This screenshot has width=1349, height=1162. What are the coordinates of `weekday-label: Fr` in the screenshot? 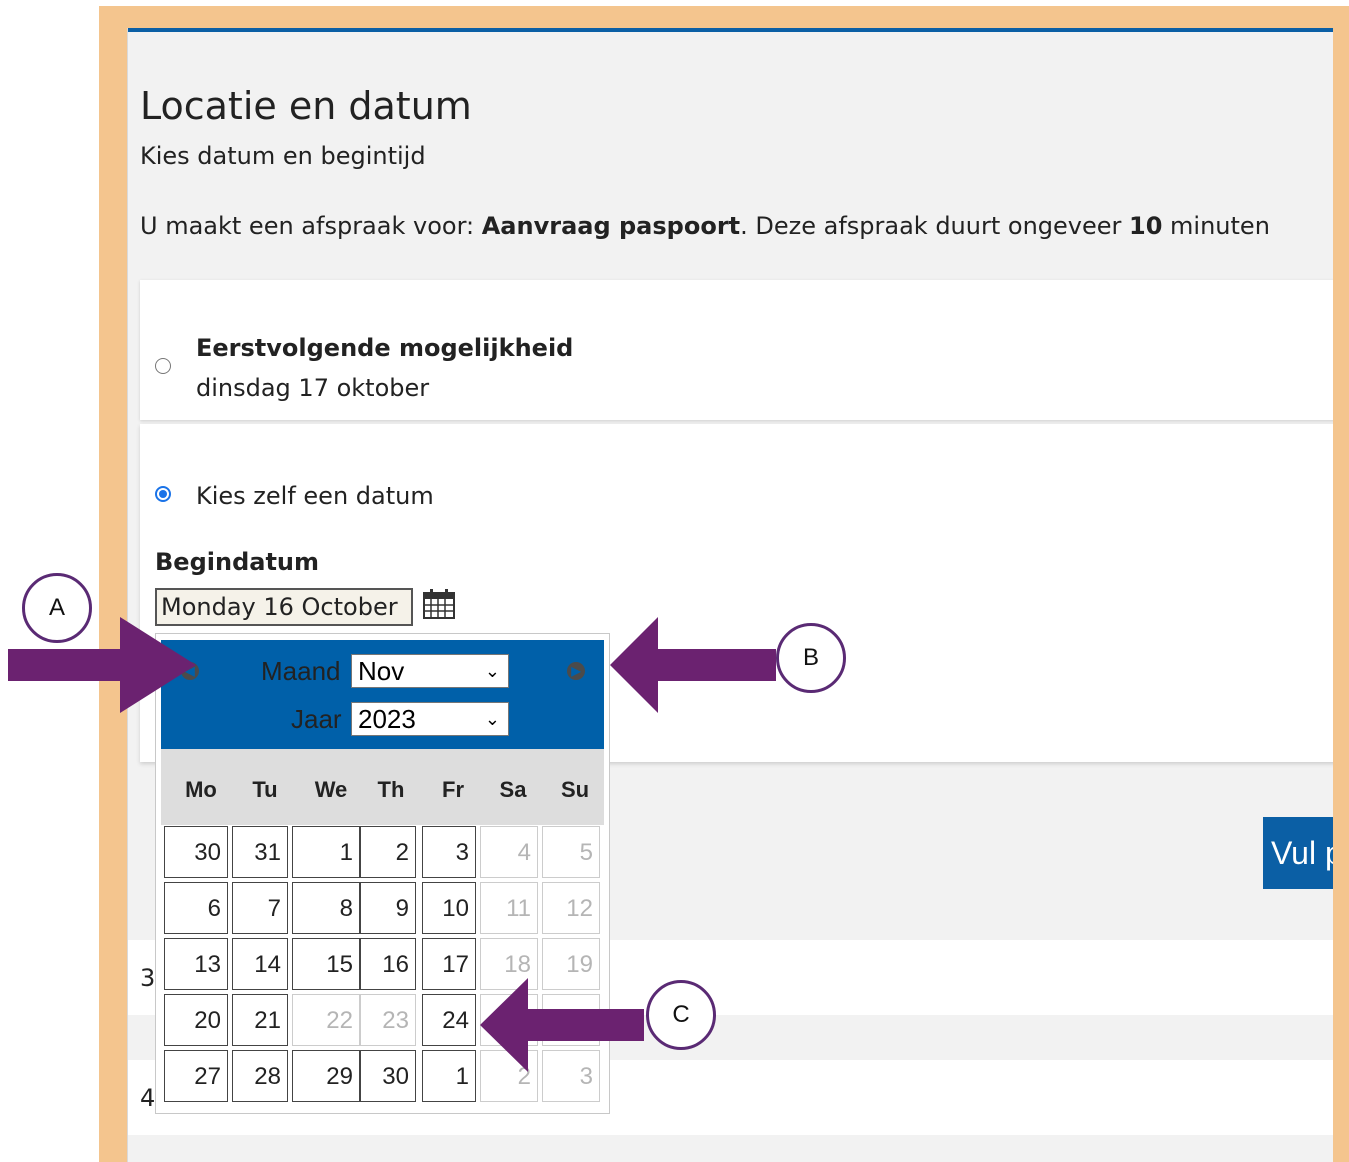 It's located at (453, 789).